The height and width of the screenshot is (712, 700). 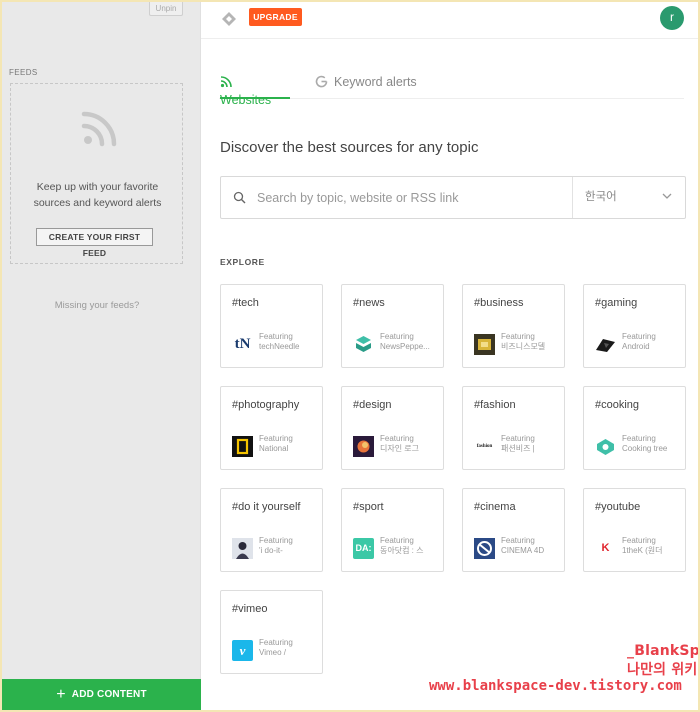 What do you see at coordinates (166, 9) in the screenshot?
I see `unpin-button: Unpin` at bounding box center [166, 9].